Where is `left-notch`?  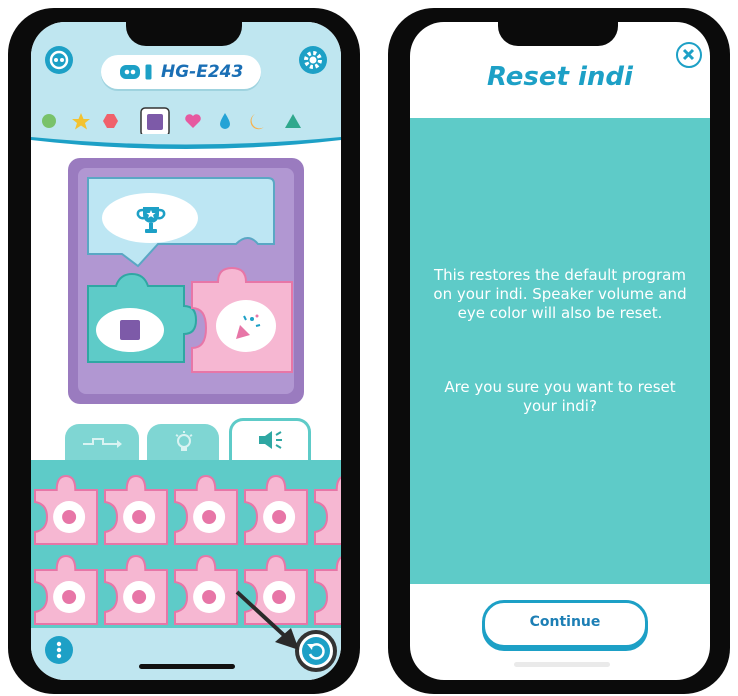 left-notch is located at coordinates (184, 34).